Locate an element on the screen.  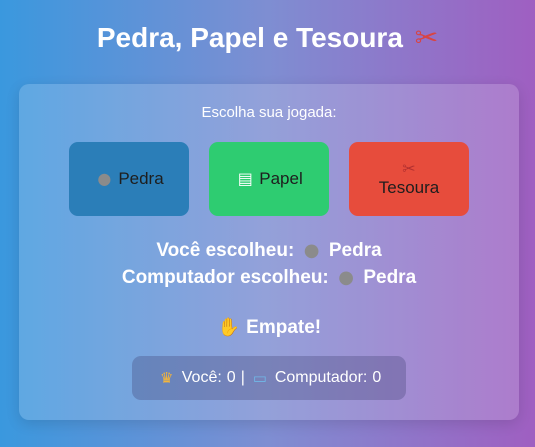
choice-buttons: ● Pedra ▤ Papel ✂ Tesoura is located at coordinates (269, 179).